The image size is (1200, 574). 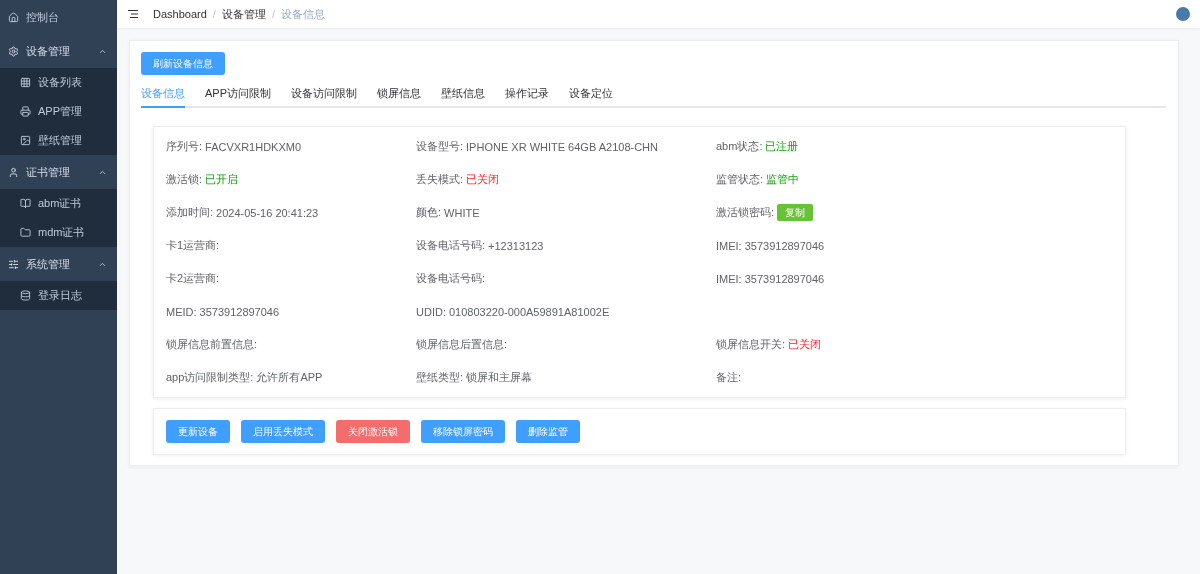 What do you see at coordinates (914, 377) in the screenshot?
I see `info-field: 备注:` at bounding box center [914, 377].